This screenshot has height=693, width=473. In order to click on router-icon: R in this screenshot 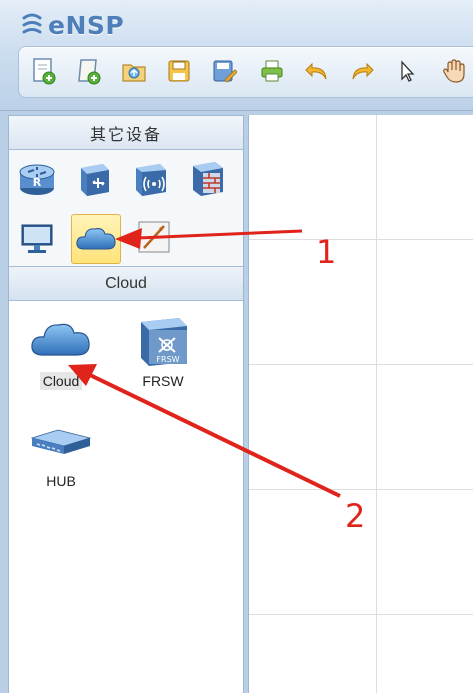, I will do `click(37, 179)`.